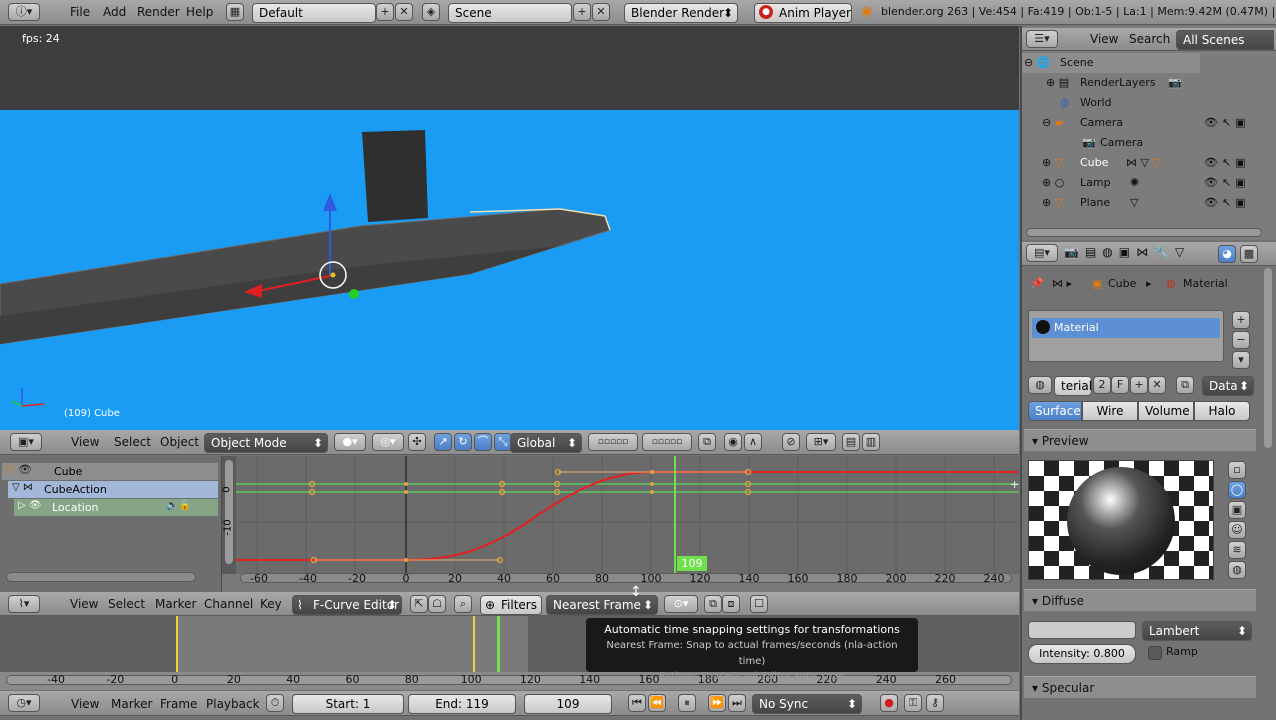 The width and height of the screenshot is (1276, 720). What do you see at coordinates (417, 442) in the screenshot?
I see `manipulator-toggle: ✣` at bounding box center [417, 442].